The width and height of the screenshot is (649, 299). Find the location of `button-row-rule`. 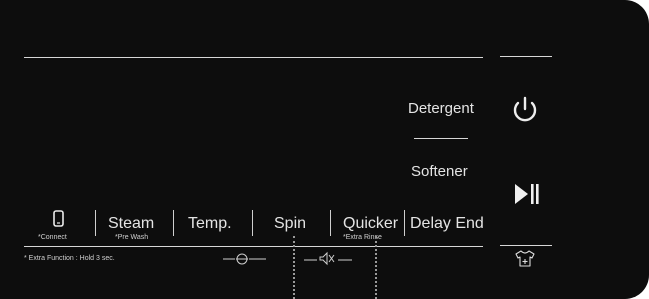

button-row-rule is located at coordinates (253, 246).